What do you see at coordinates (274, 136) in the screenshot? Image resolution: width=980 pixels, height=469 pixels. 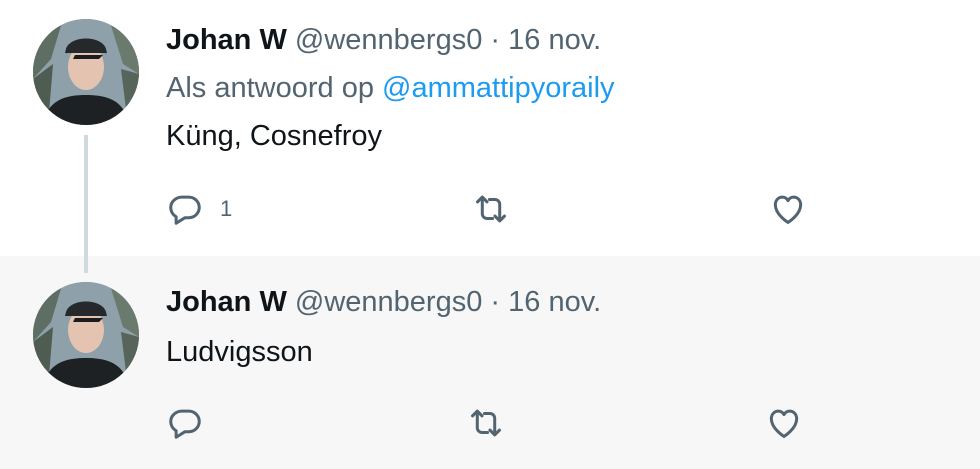 I see `tweet-text: Küng, Cosnefroy` at bounding box center [274, 136].